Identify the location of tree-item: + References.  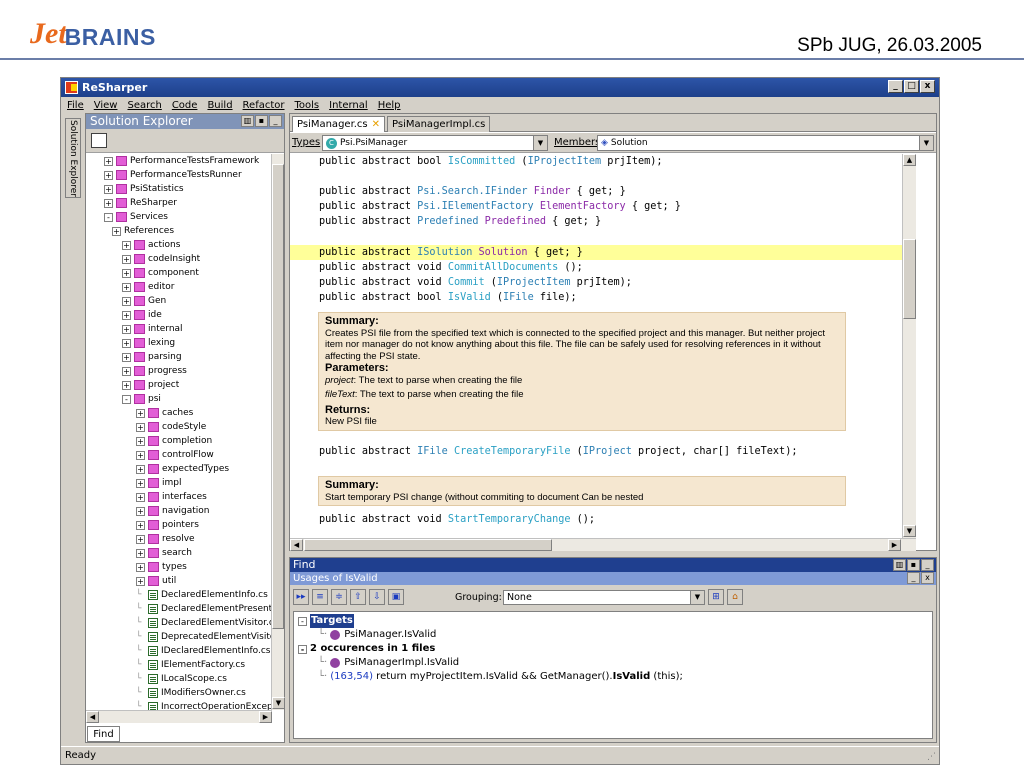
(143, 231).